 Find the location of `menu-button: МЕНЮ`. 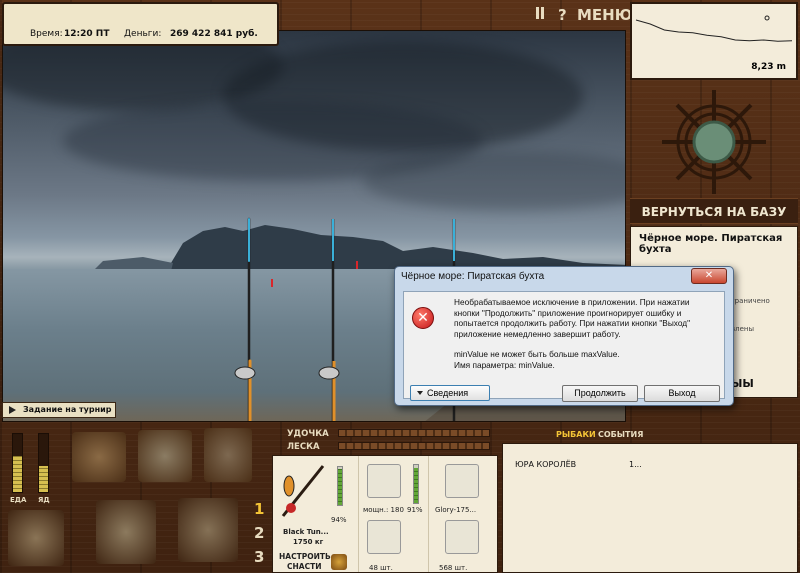

menu-button: МЕНЮ is located at coordinates (604, 15).